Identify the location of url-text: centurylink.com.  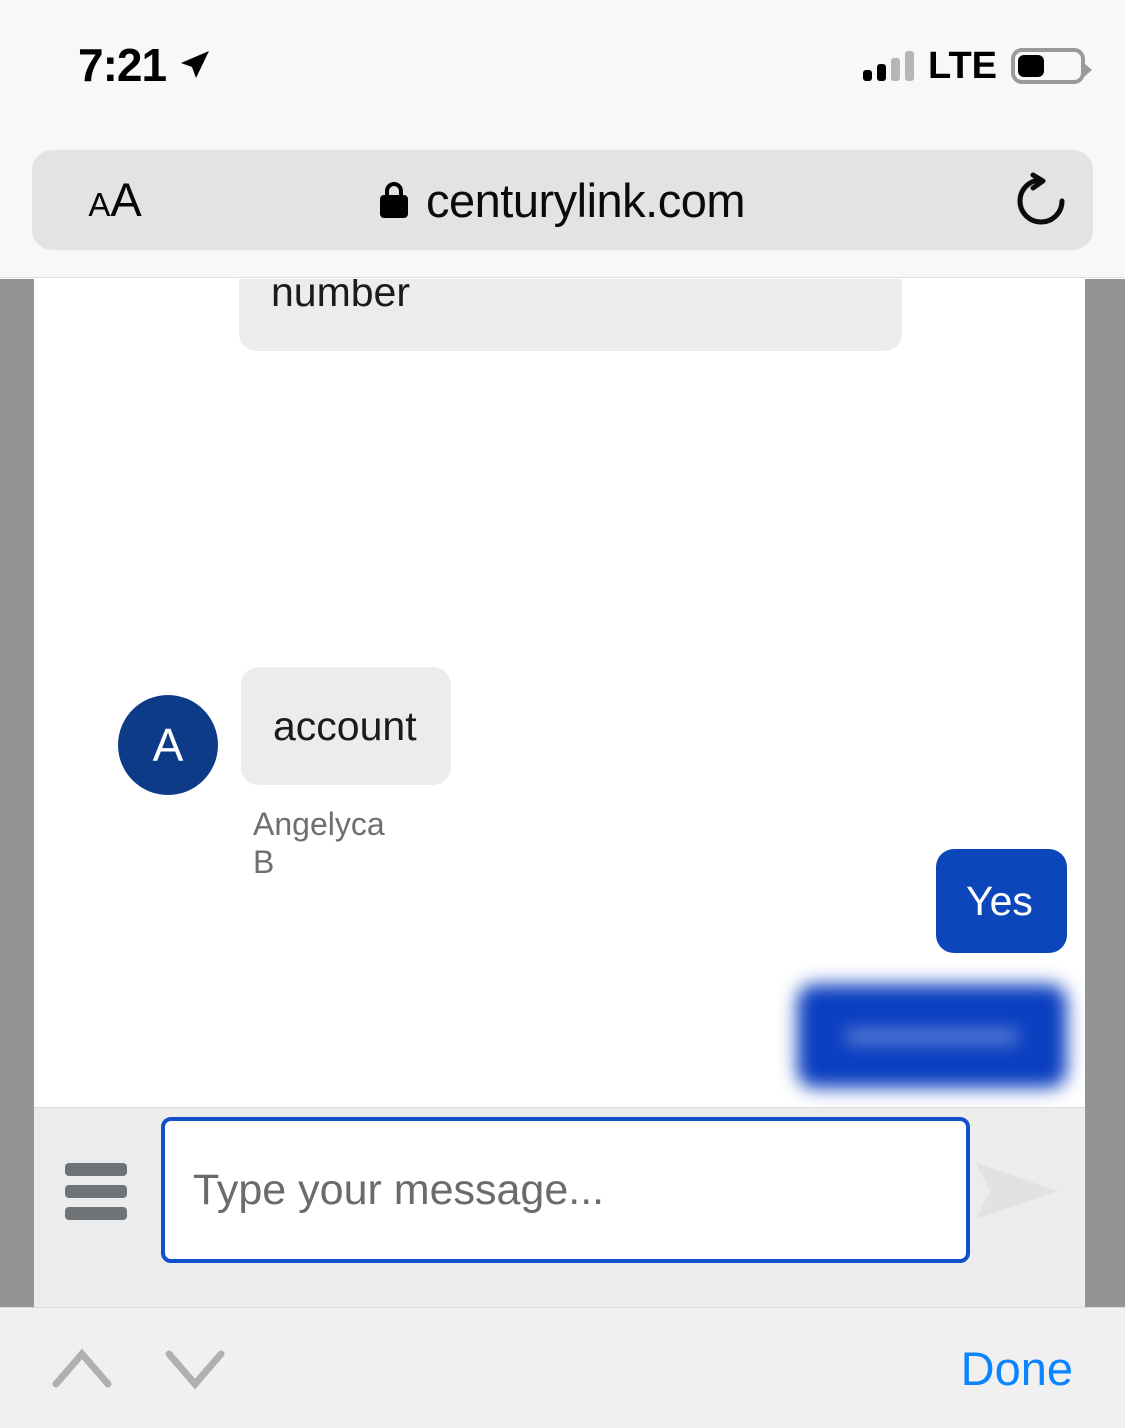
(586, 200).